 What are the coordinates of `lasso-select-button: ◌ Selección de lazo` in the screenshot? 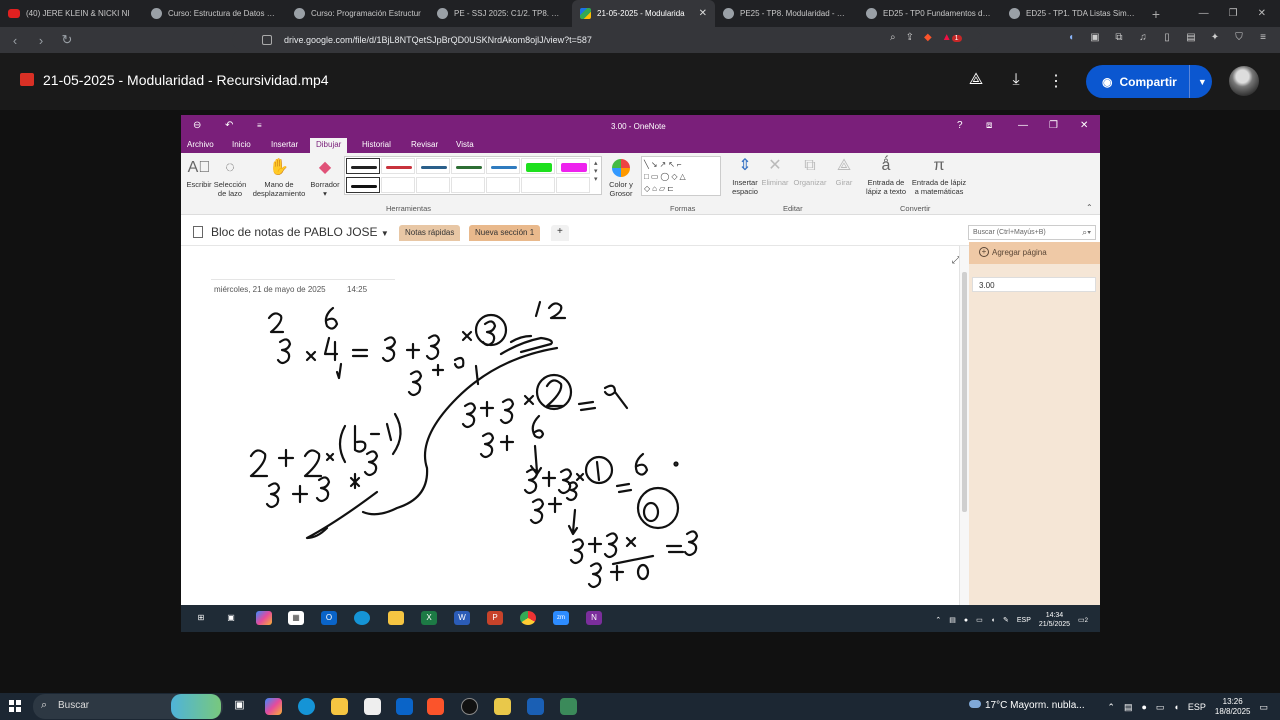 It's located at (230, 178).